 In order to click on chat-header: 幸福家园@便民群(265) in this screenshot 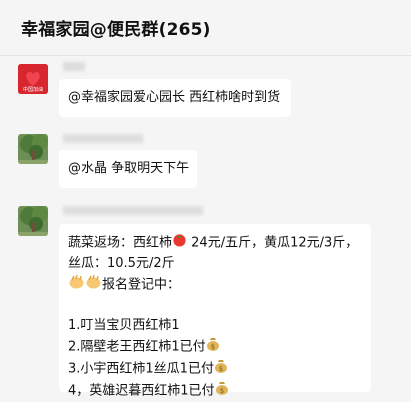, I will do `click(205, 28)`.